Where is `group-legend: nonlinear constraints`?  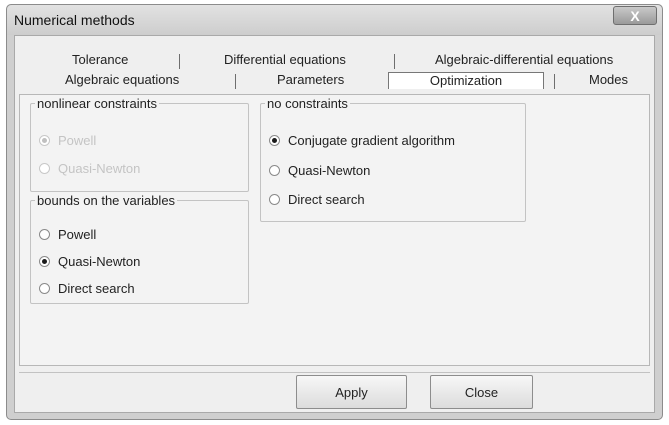 group-legend: nonlinear constraints is located at coordinates (97, 103).